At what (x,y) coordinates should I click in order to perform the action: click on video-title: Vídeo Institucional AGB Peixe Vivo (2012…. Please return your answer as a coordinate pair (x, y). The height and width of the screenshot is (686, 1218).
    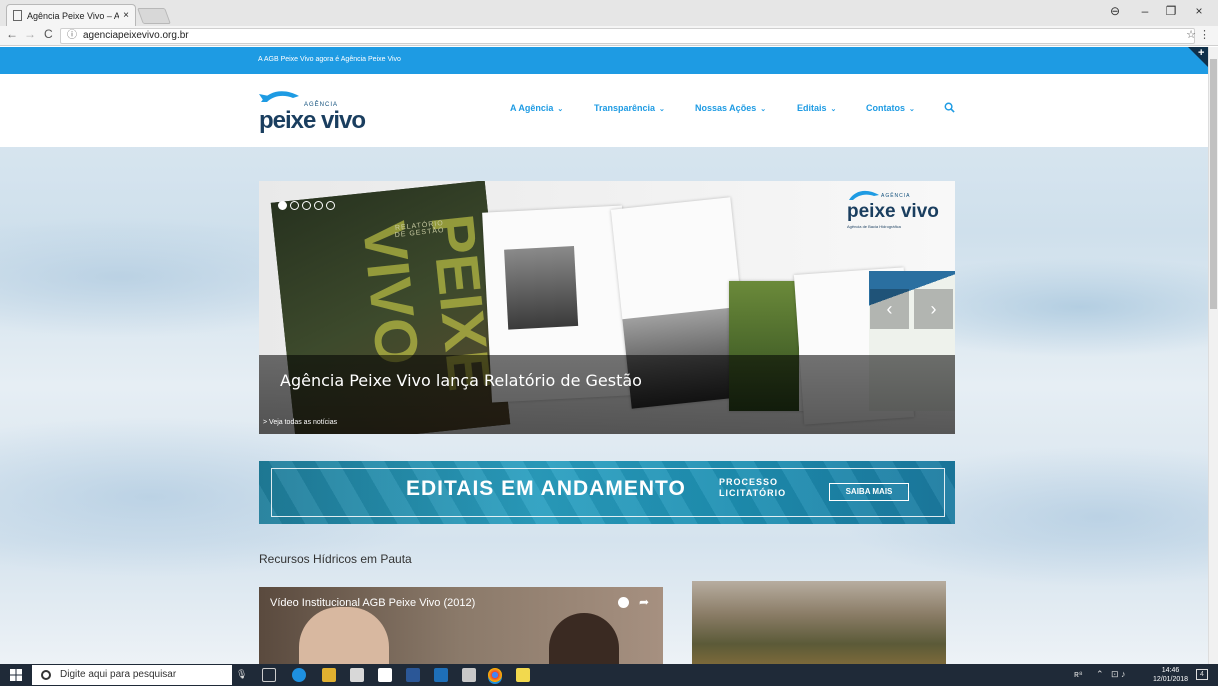
    Looking at the image, I should click on (372, 603).